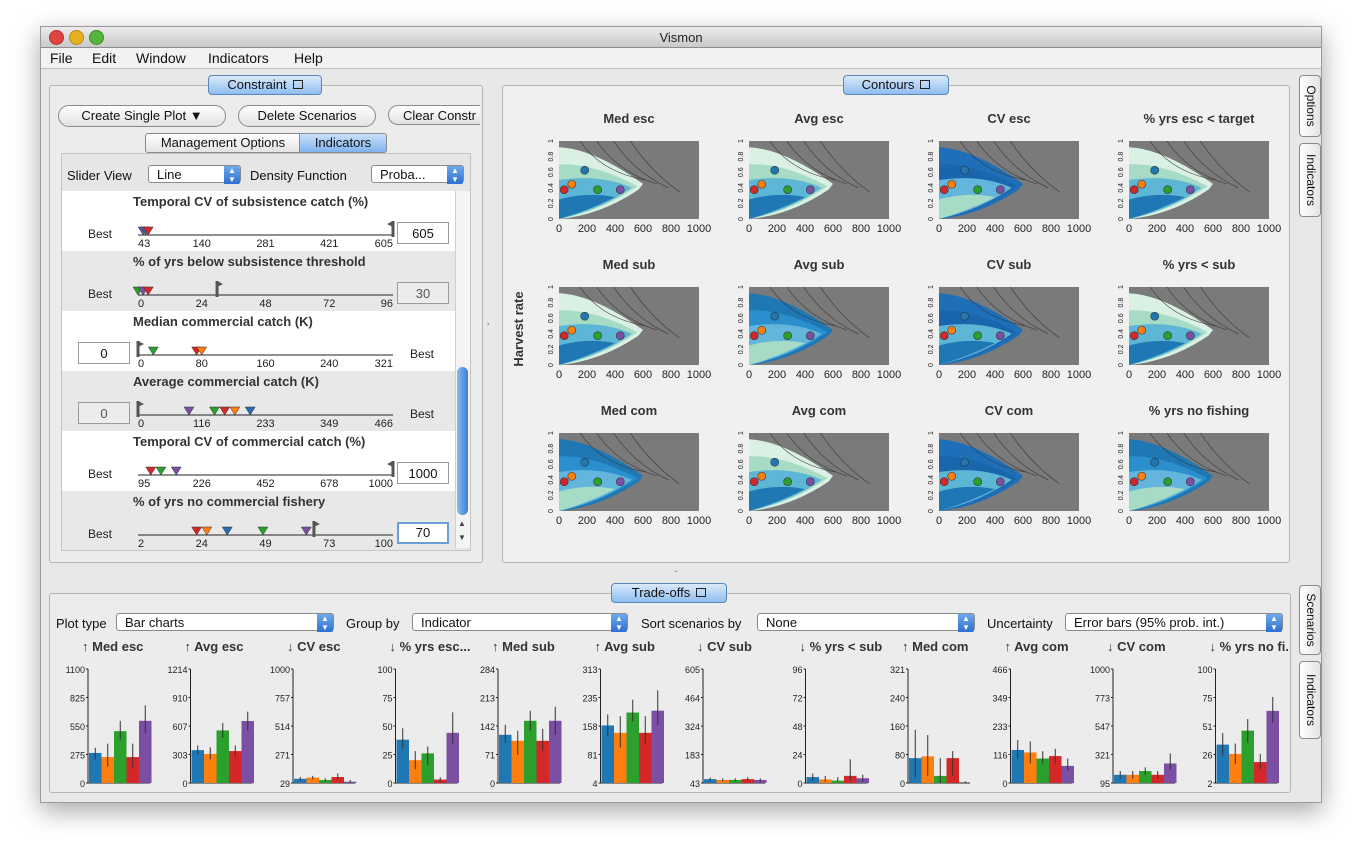 The height and width of the screenshot is (858, 1360). I want to click on clear-constraints-button: Clear Constr, so click(434, 115).